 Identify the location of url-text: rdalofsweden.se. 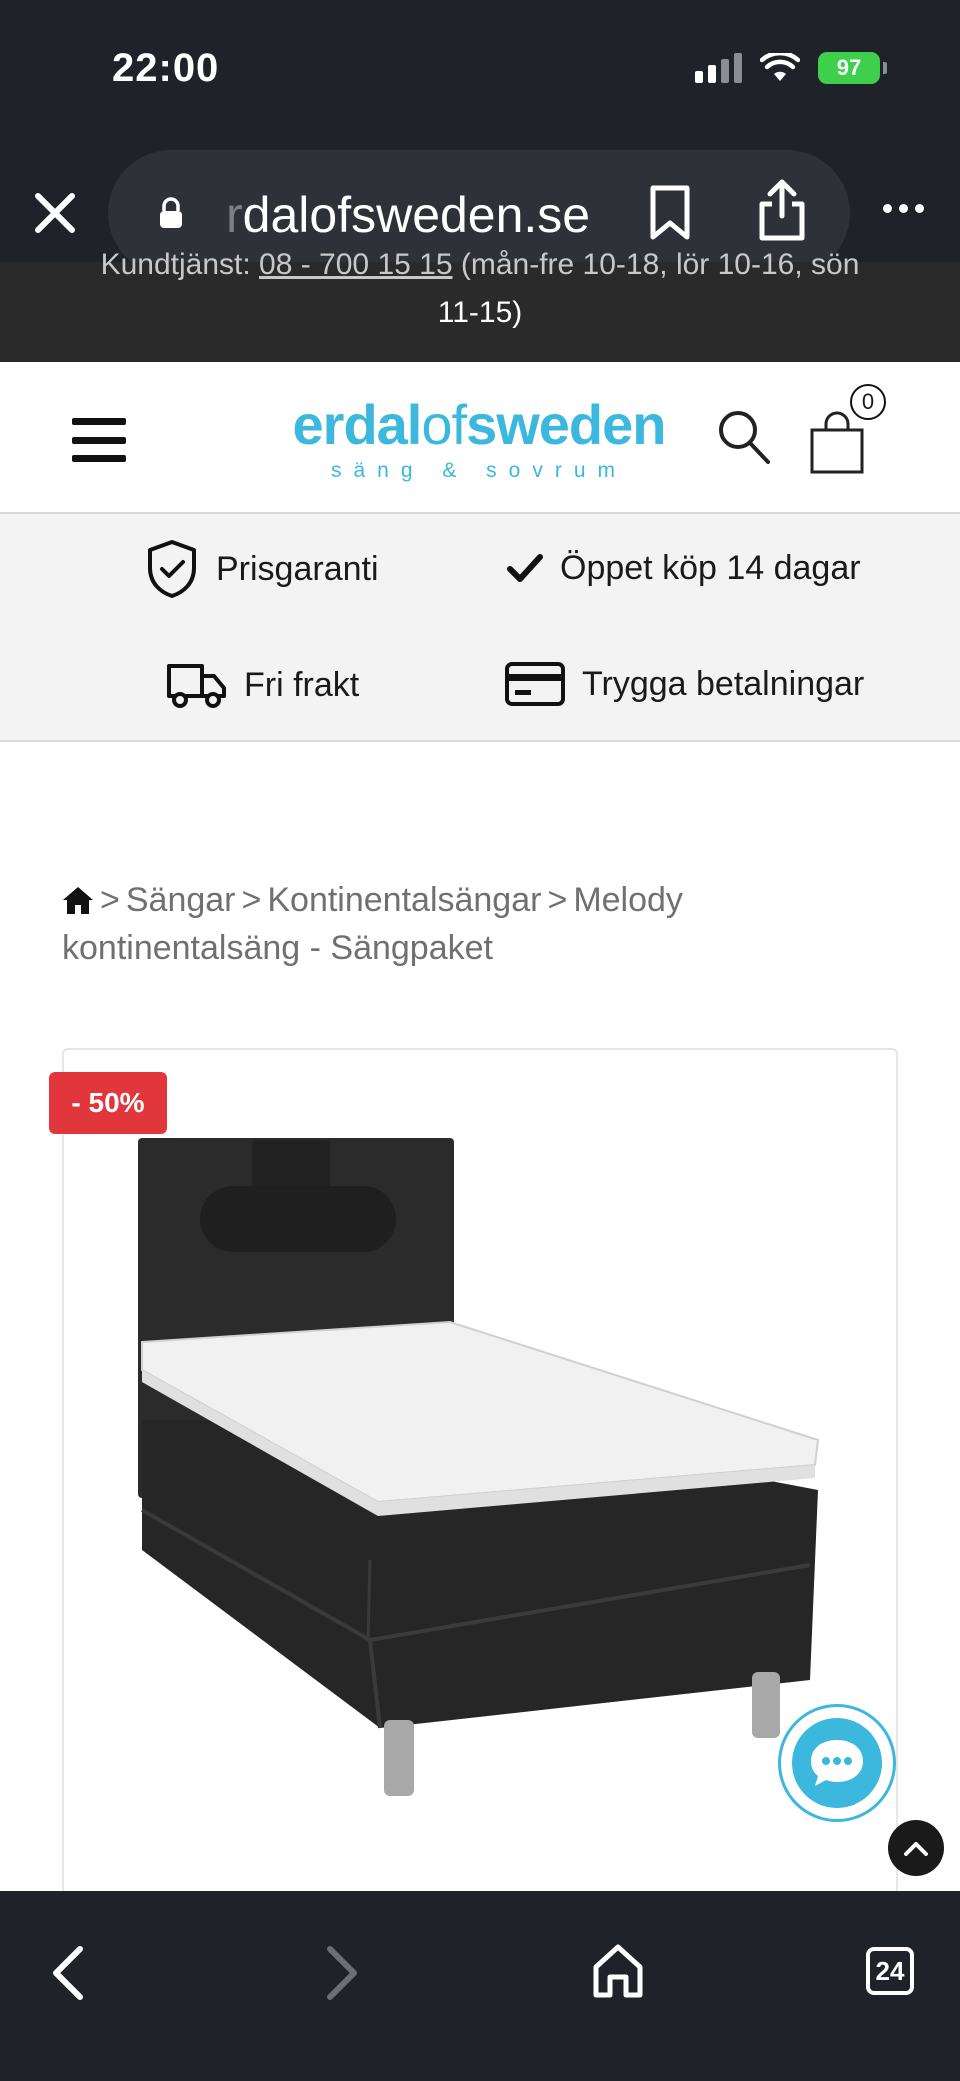
(408, 215).